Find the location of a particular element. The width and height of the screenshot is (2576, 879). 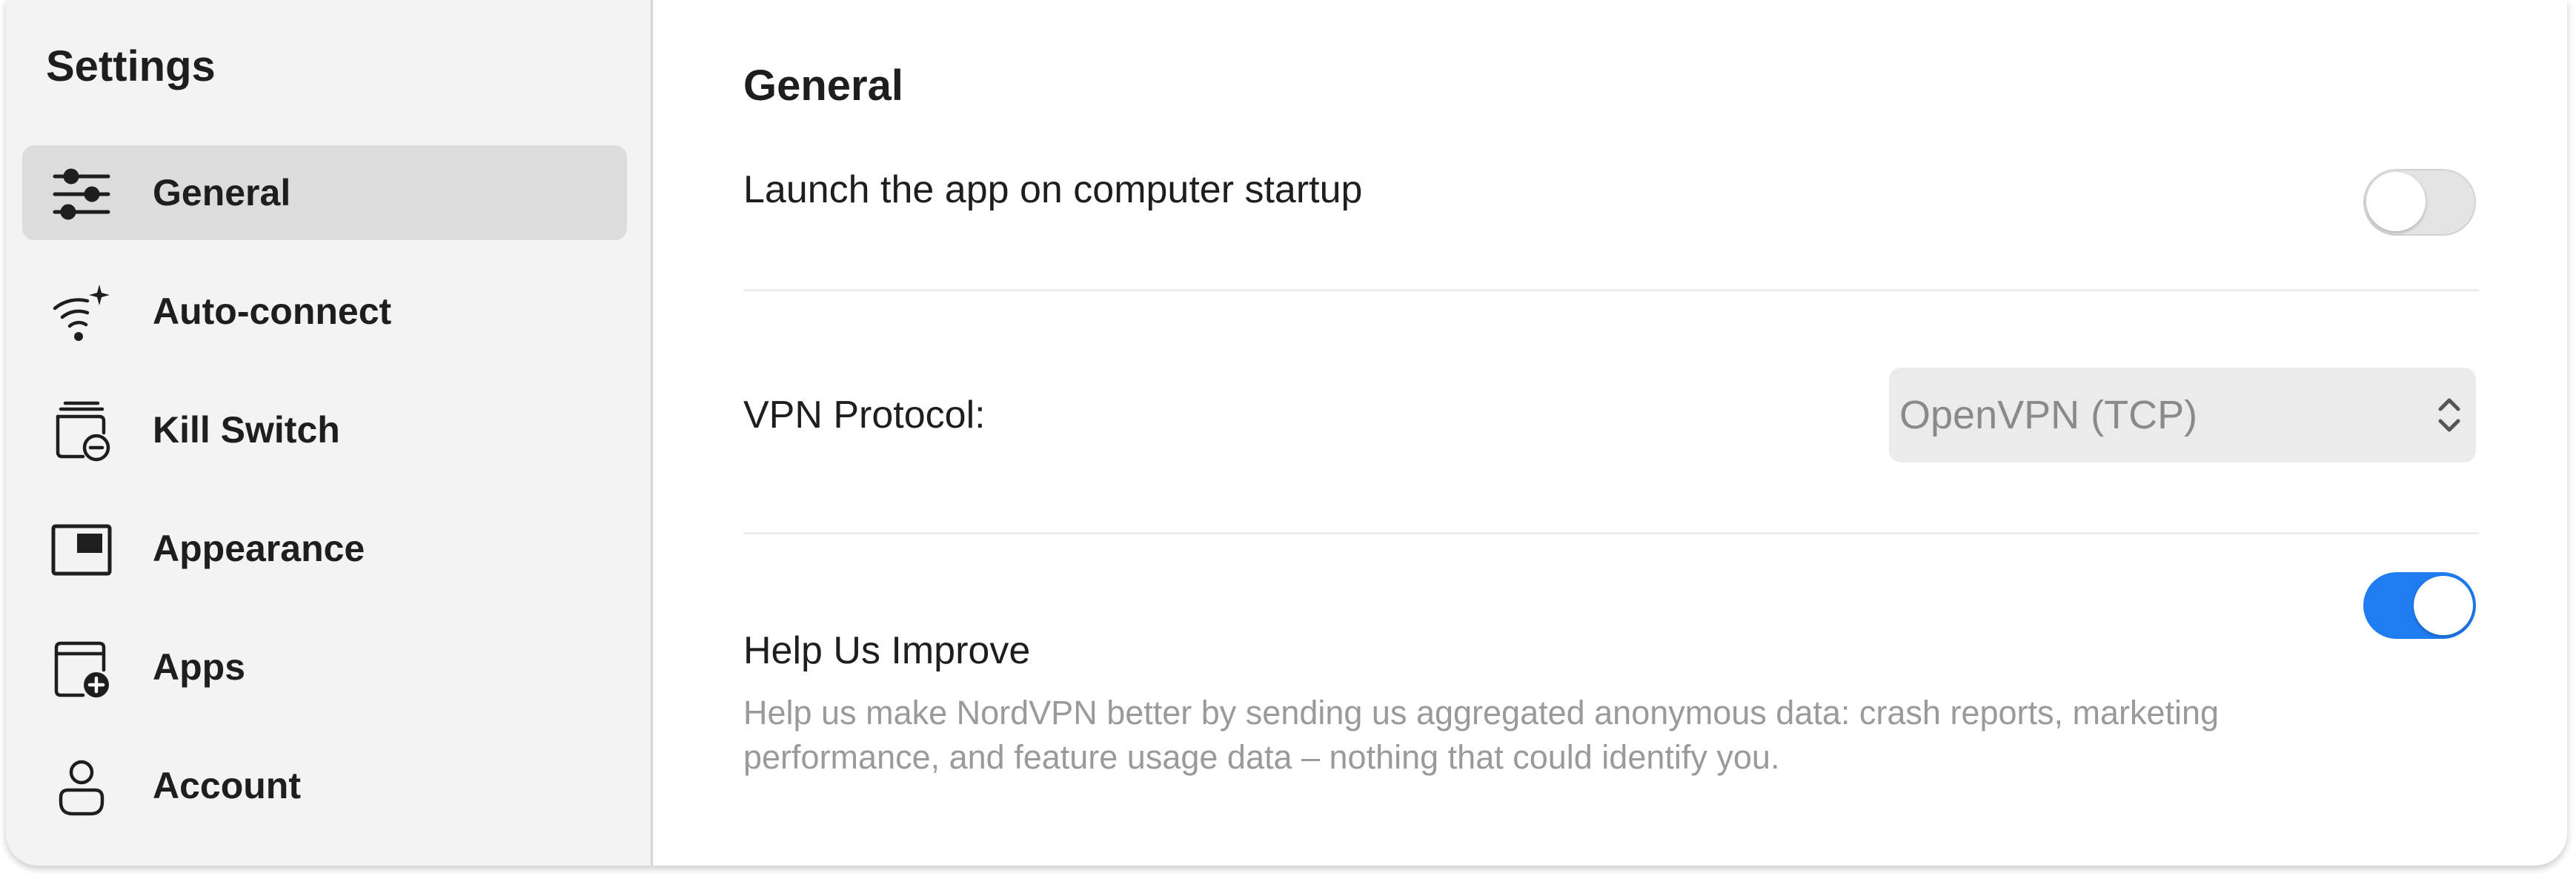

vpn-protocol-select: OpenVPN (TCP) is located at coordinates (2182, 415).